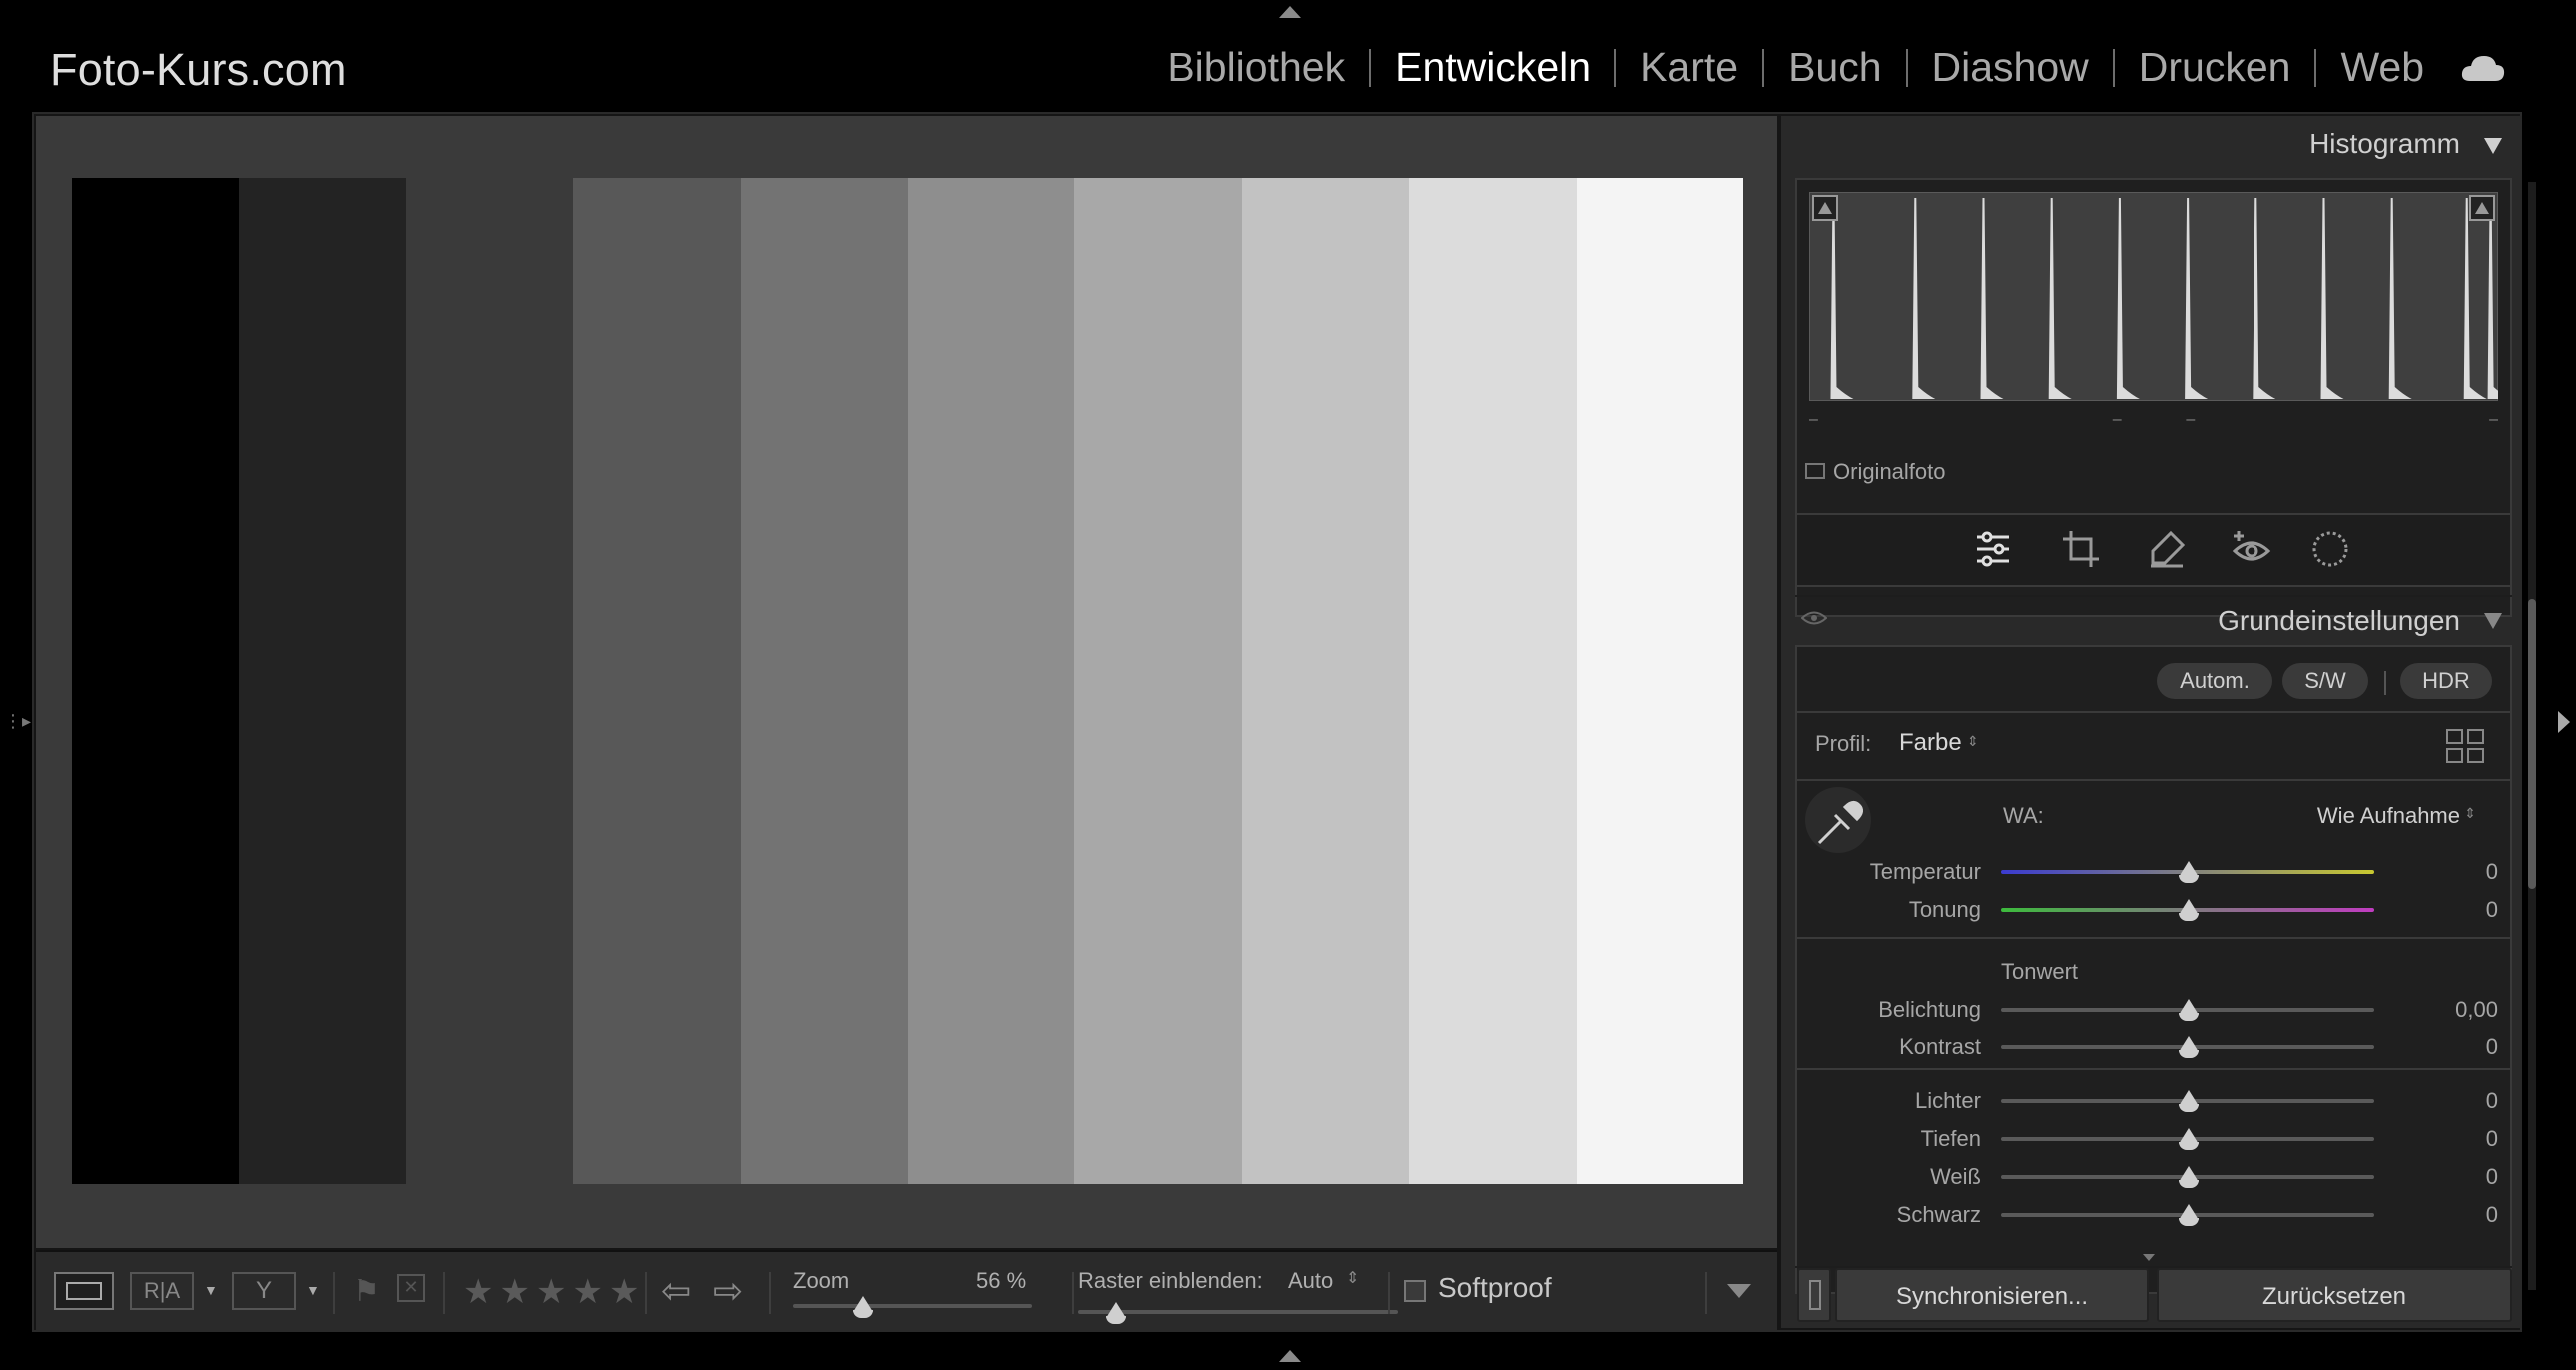 The width and height of the screenshot is (2576, 1370). Describe the element at coordinates (2458, 1177) in the screenshot. I see `whites-value: 0` at that location.